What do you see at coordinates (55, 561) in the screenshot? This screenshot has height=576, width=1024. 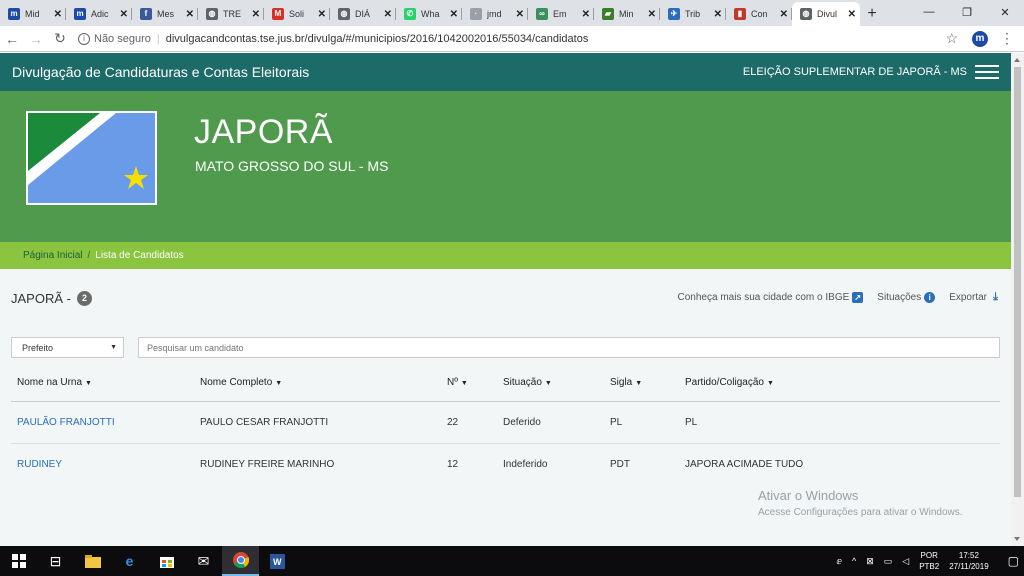 I see `task-view-icon: ⊟` at bounding box center [55, 561].